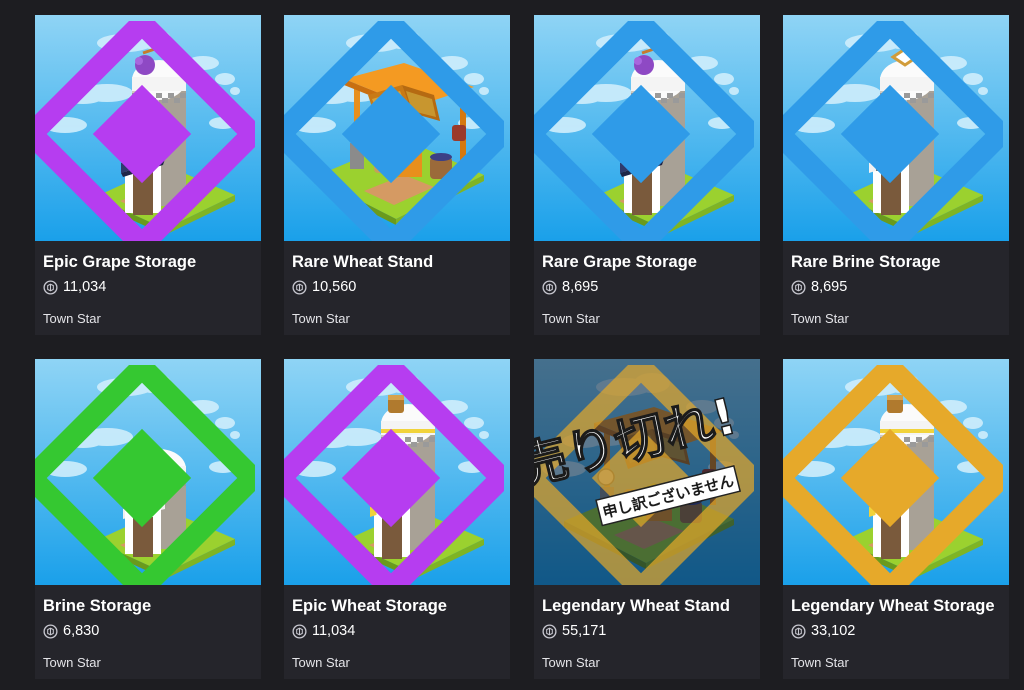 This screenshot has height=690, width=1024. I want to click on price-row: 33,102, so click(823, 631).